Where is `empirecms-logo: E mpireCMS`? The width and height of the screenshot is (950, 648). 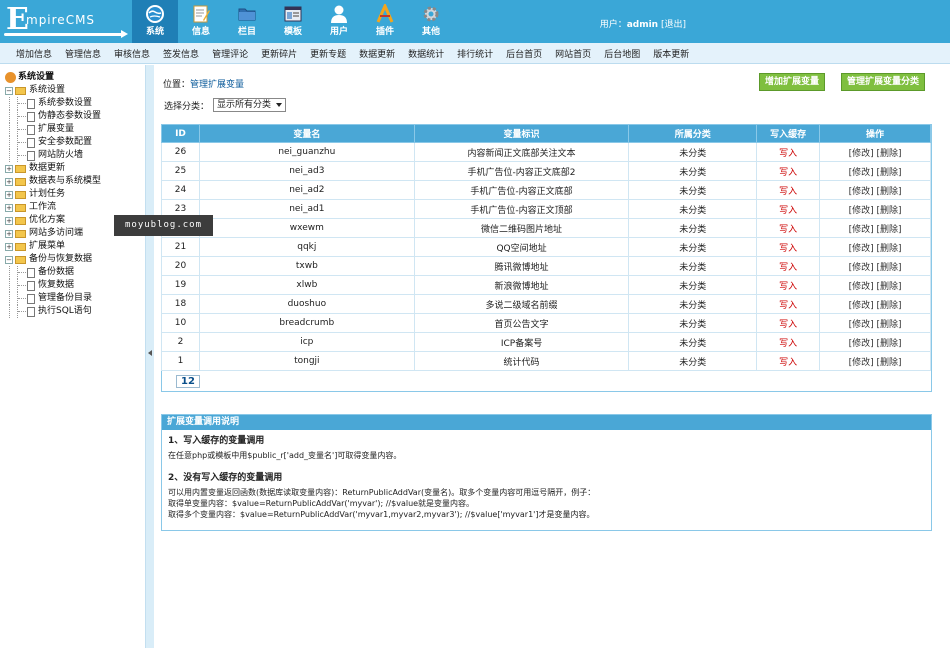 empirecms-logo: E mpireCMS is located at coordinates (66, 21).